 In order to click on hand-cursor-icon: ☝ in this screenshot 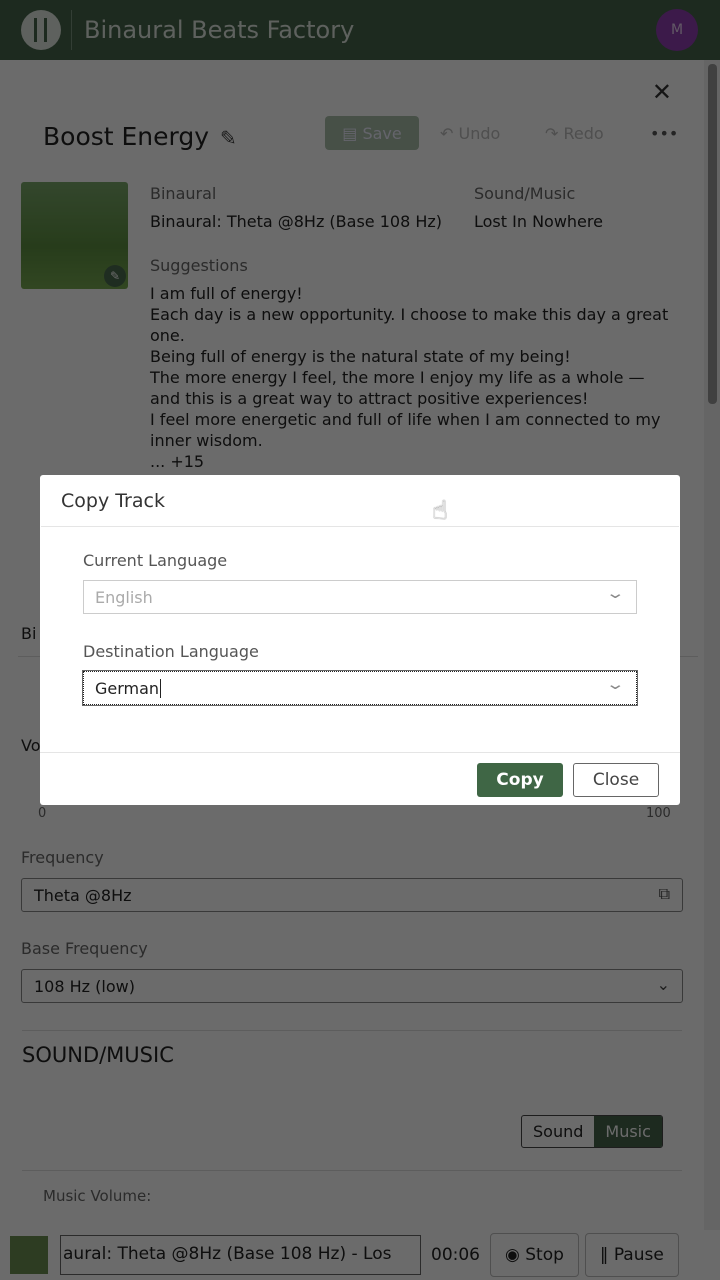, I will do `click(440, 511)`.